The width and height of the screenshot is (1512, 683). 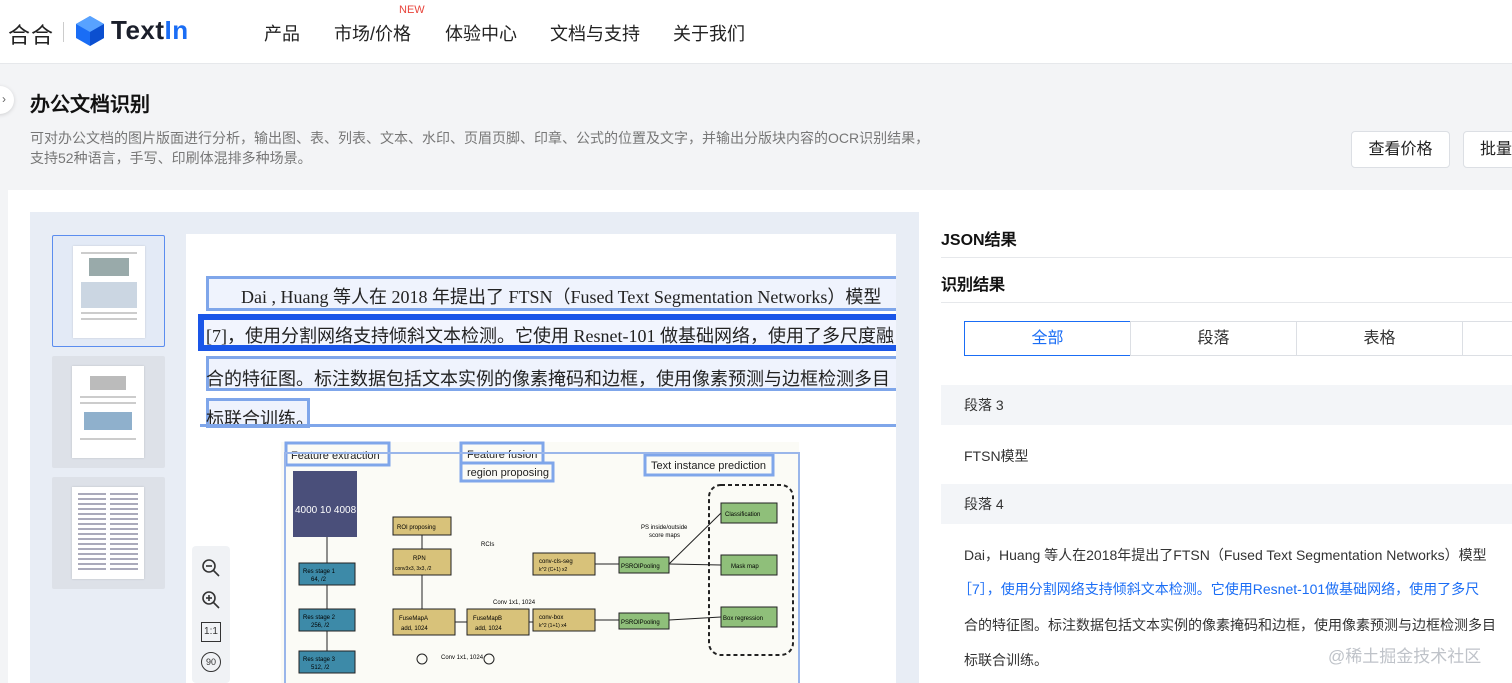 I want to click on feature-extraction-label: Feature extraction, so click(x=335, y=456).